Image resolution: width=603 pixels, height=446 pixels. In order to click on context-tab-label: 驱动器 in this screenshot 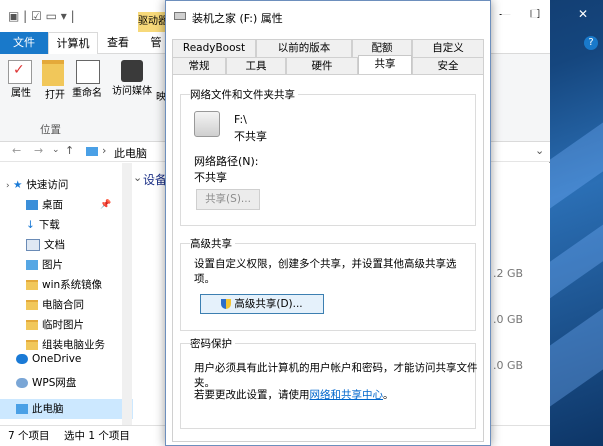, I will do `click(153, 22)`.